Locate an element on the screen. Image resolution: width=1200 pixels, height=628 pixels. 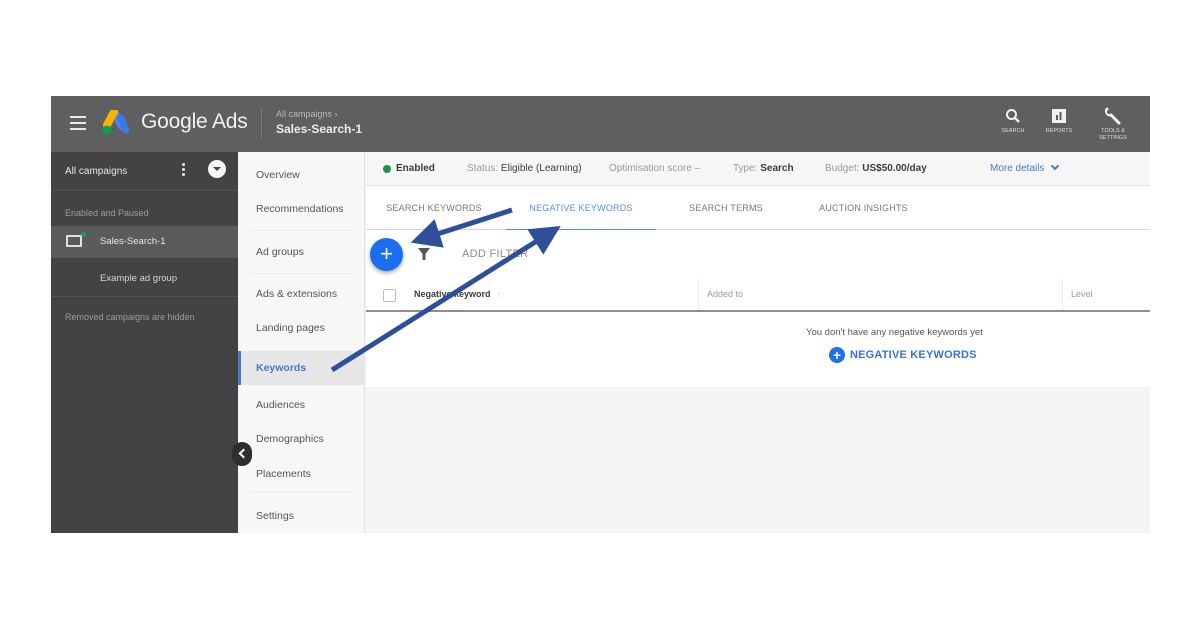
nav-overview: Overview is located at coordinates (301, 175).